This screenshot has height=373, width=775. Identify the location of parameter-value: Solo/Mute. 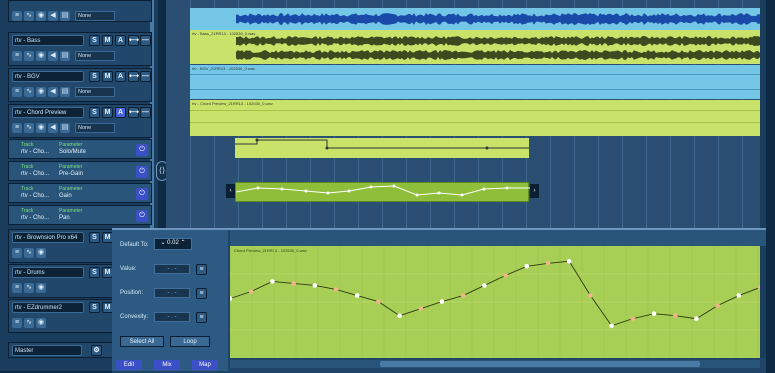
(72, 152).